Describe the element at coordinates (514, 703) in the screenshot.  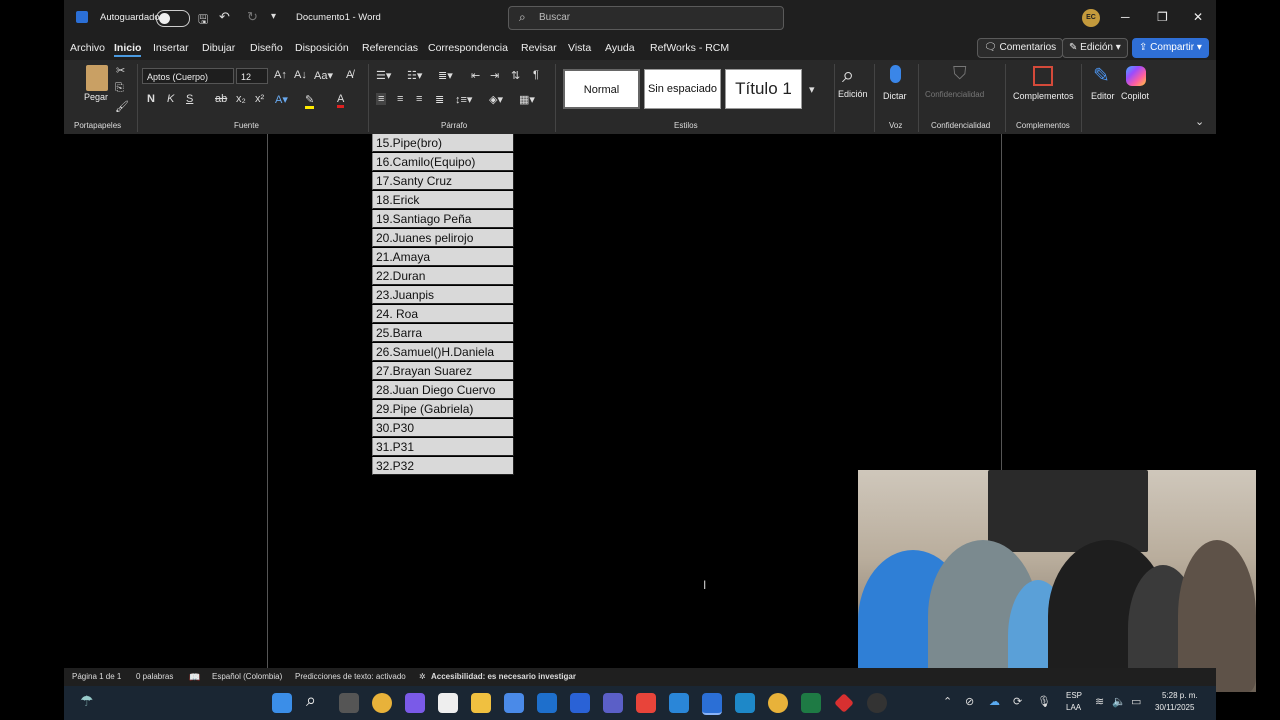
I see `store-icon` at that location.